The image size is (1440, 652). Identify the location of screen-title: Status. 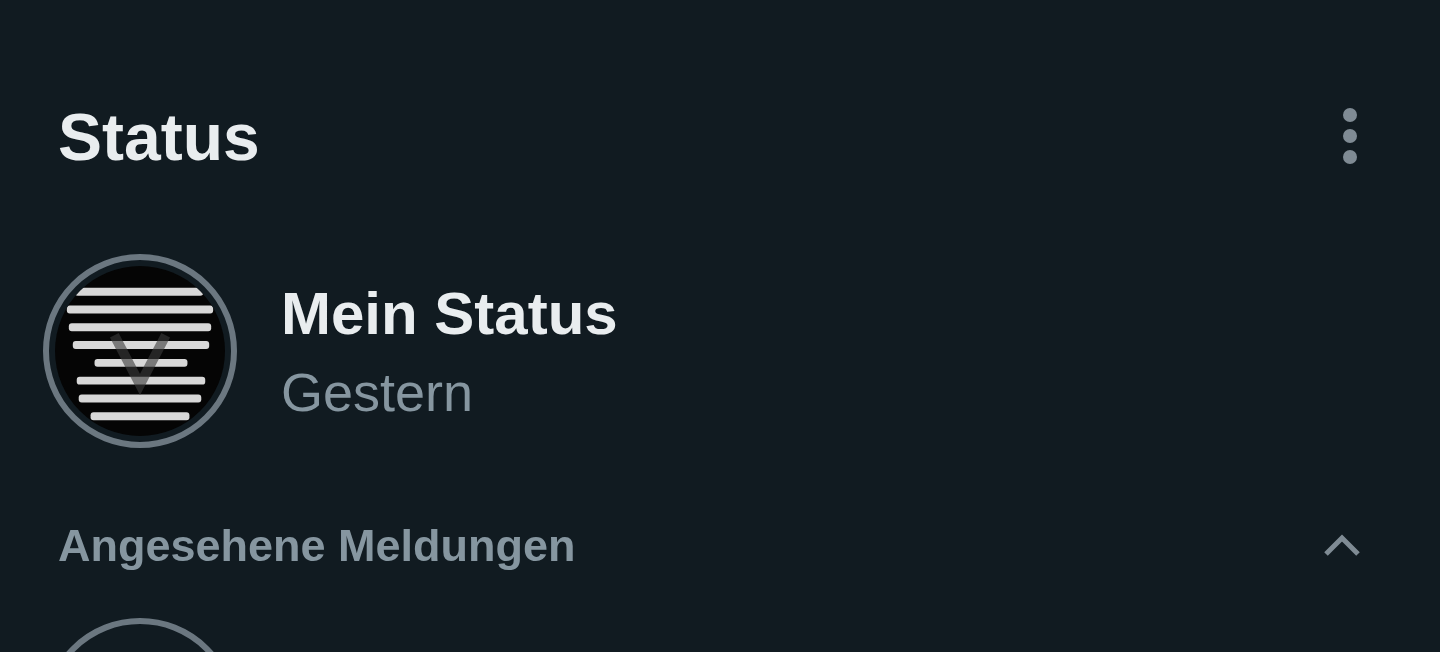
(159, 137).